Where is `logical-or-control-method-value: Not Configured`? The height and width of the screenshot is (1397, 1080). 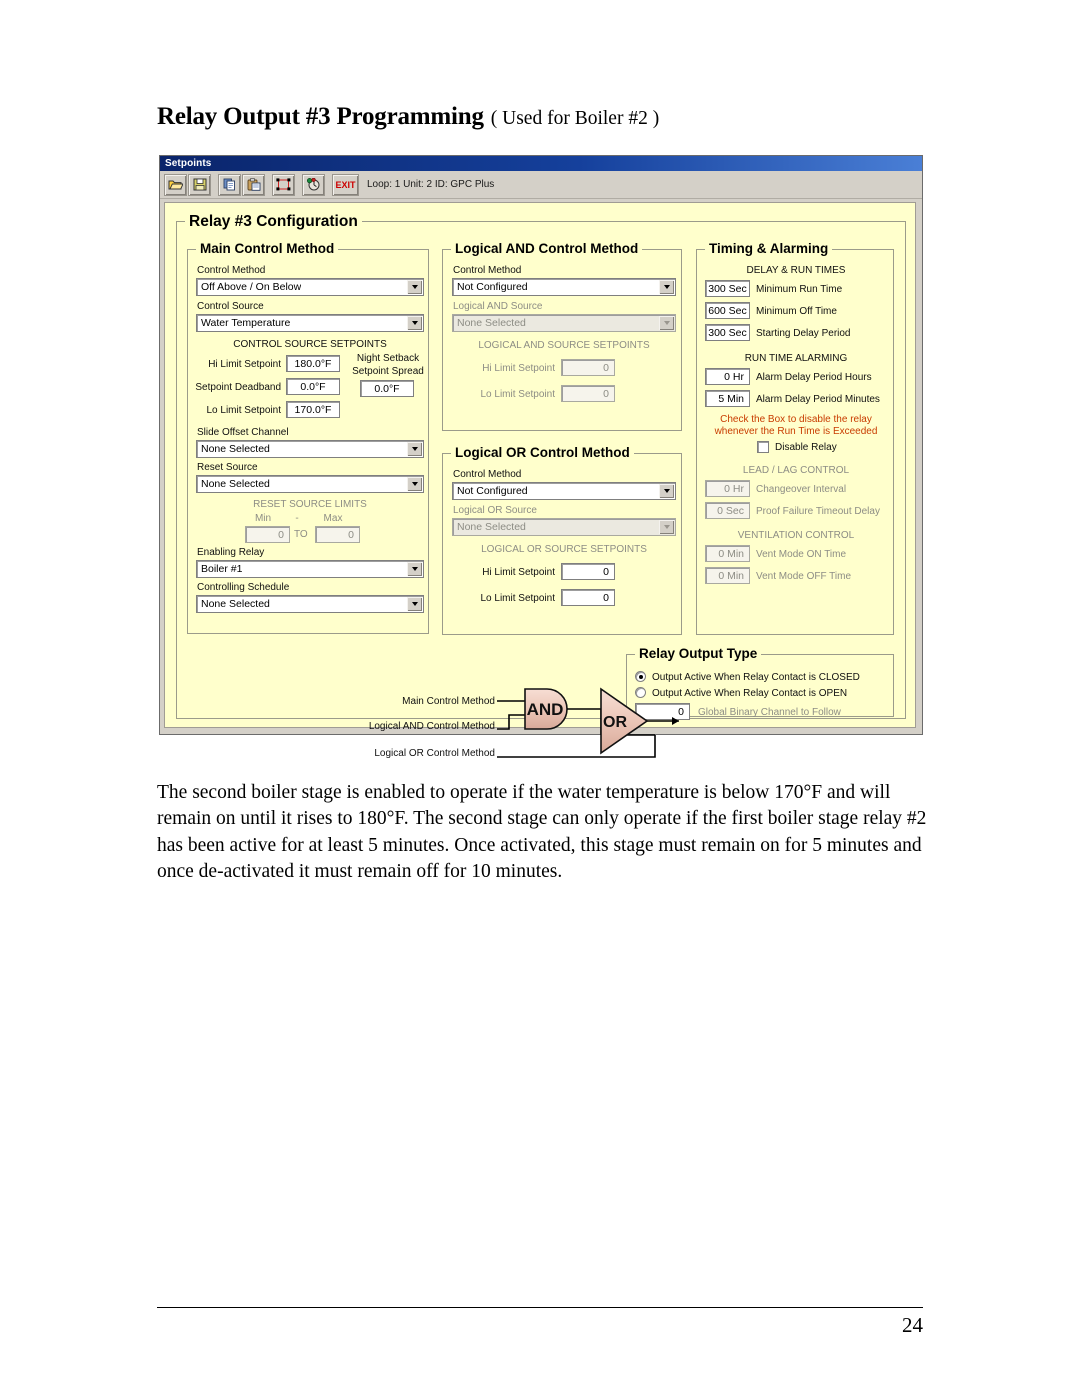 logical-or-control-method-value: Not Configured is located at coordinates (492, 491).